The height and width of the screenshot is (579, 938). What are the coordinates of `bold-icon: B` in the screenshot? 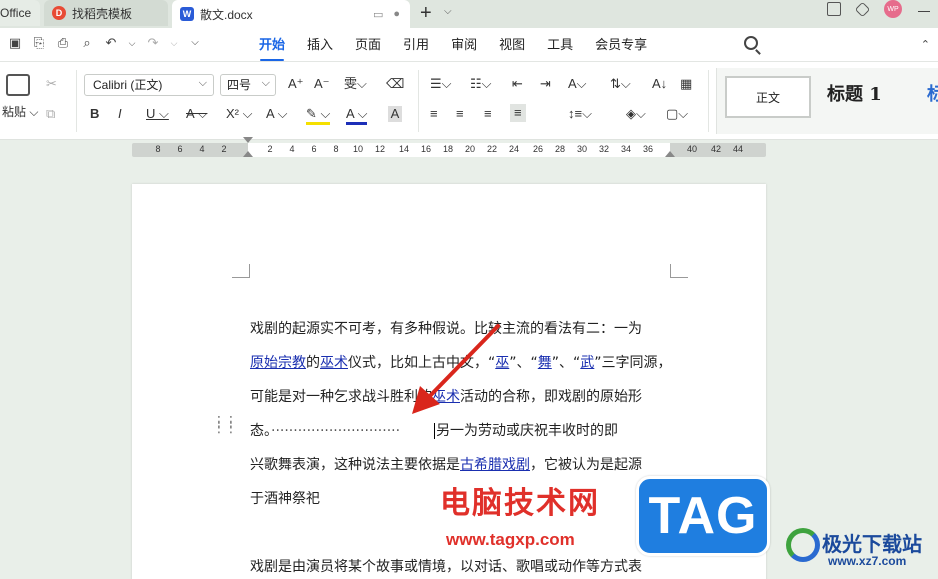 It's located at (94, 114).